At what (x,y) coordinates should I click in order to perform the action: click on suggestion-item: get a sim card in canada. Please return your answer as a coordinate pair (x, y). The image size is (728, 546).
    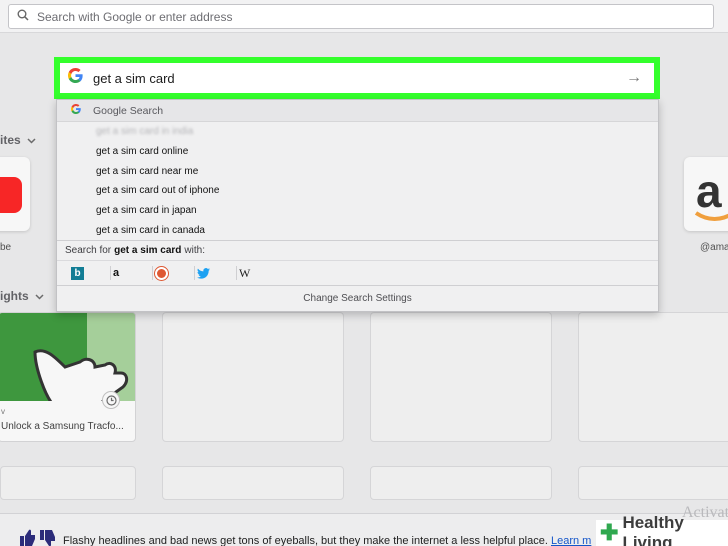
    Looking at the image, I should click on (357, 230).